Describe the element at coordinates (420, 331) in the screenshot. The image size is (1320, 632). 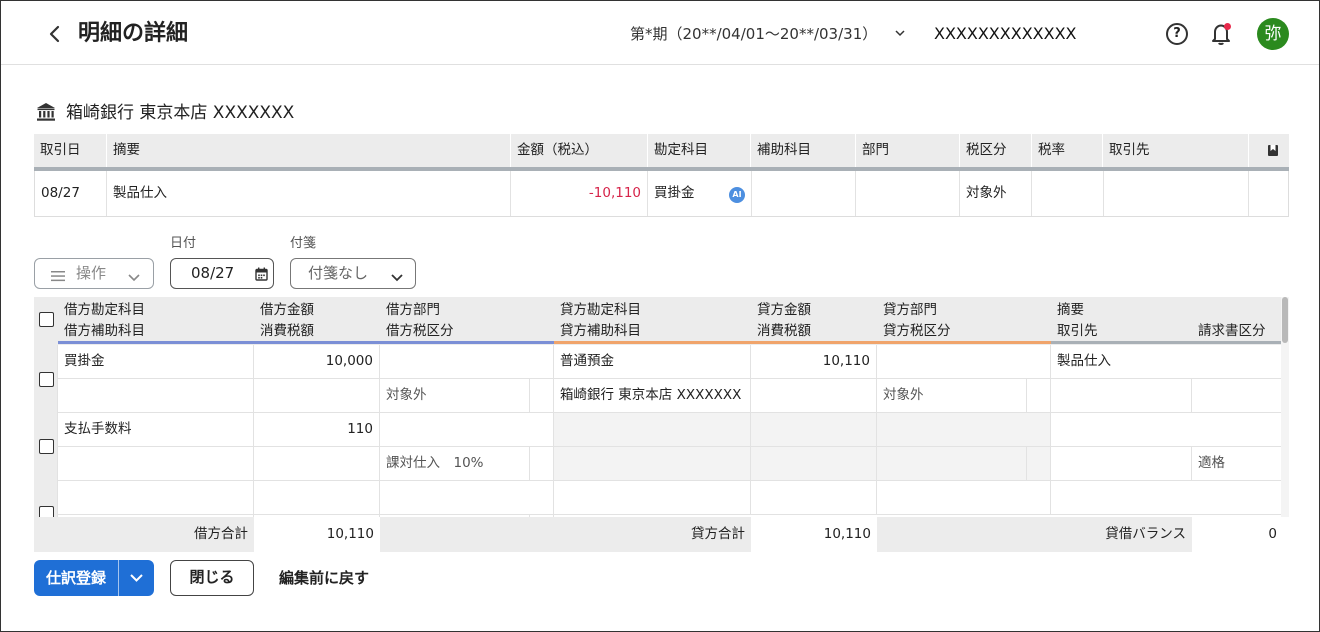
I see `column-header: 借方税区分` at that location.